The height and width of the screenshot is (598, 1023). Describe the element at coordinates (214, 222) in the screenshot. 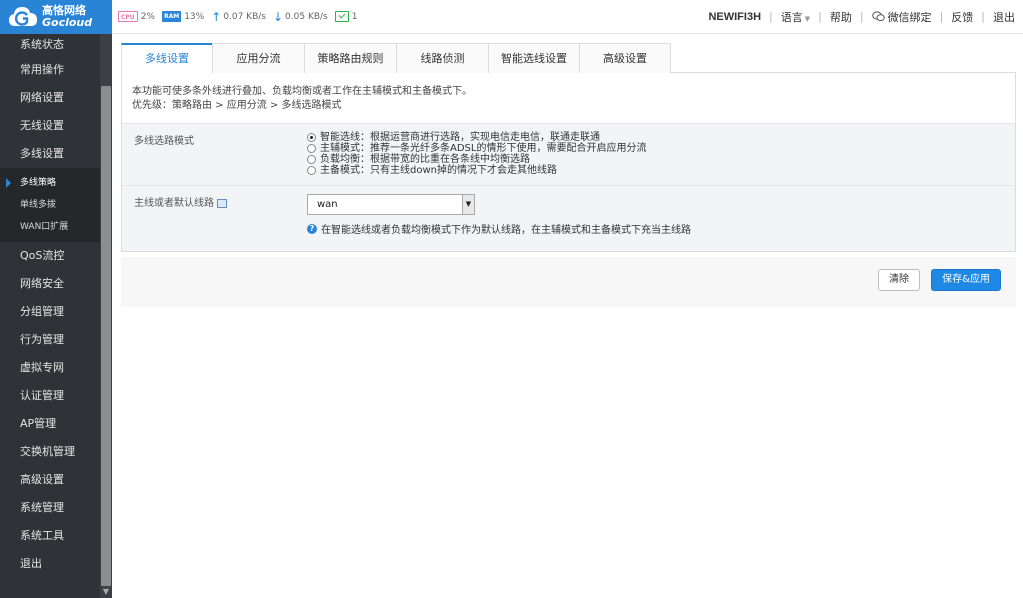

I see `default-line-label-wrap: 主线或者默认线路` at that location.